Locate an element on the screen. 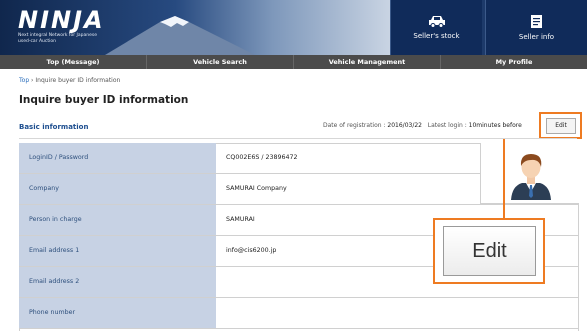 The image size is (587, 331). breadcrumb-top-link: Top is located at coordinates (24, 80).